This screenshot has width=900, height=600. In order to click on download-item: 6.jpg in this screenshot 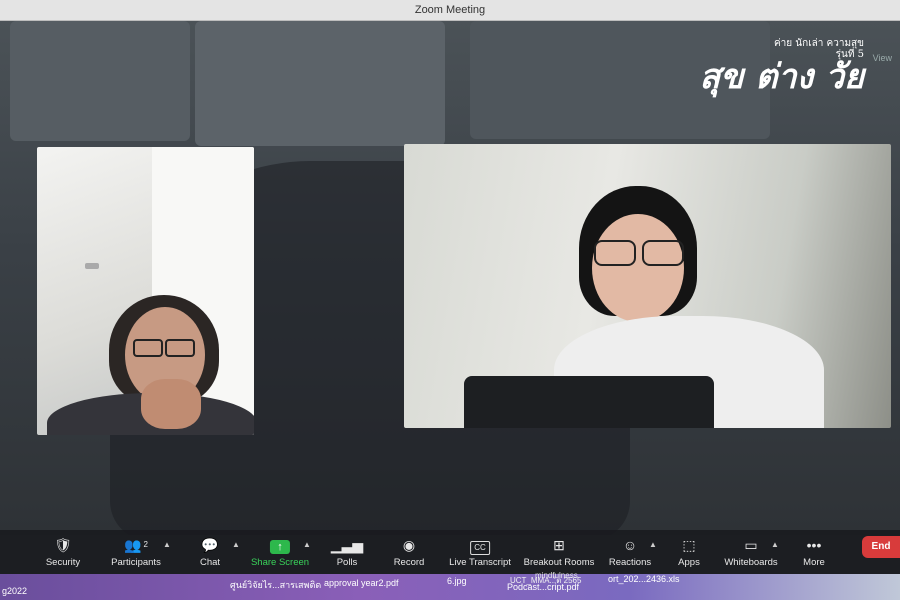, I will do `click(457, 581)`.